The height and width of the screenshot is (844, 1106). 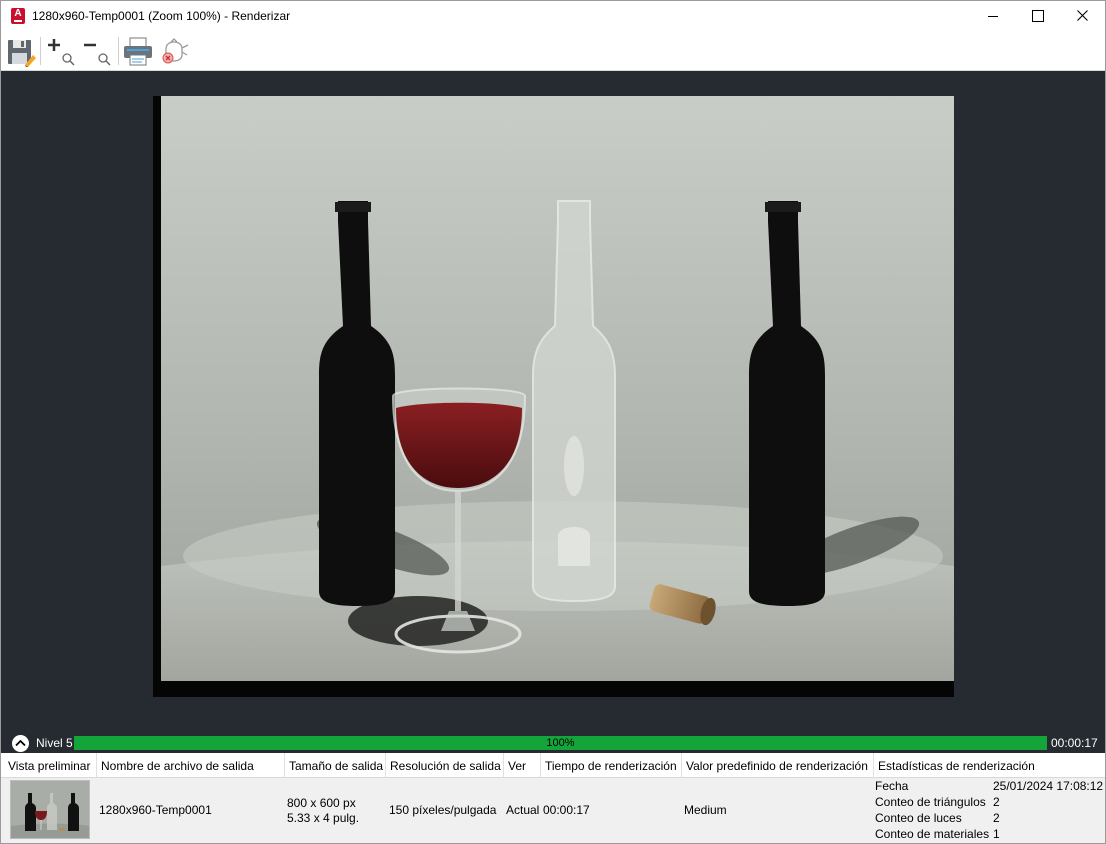 I want to click on output-file-name: 1280x960-Temp0001, so click(x=155, y=810).